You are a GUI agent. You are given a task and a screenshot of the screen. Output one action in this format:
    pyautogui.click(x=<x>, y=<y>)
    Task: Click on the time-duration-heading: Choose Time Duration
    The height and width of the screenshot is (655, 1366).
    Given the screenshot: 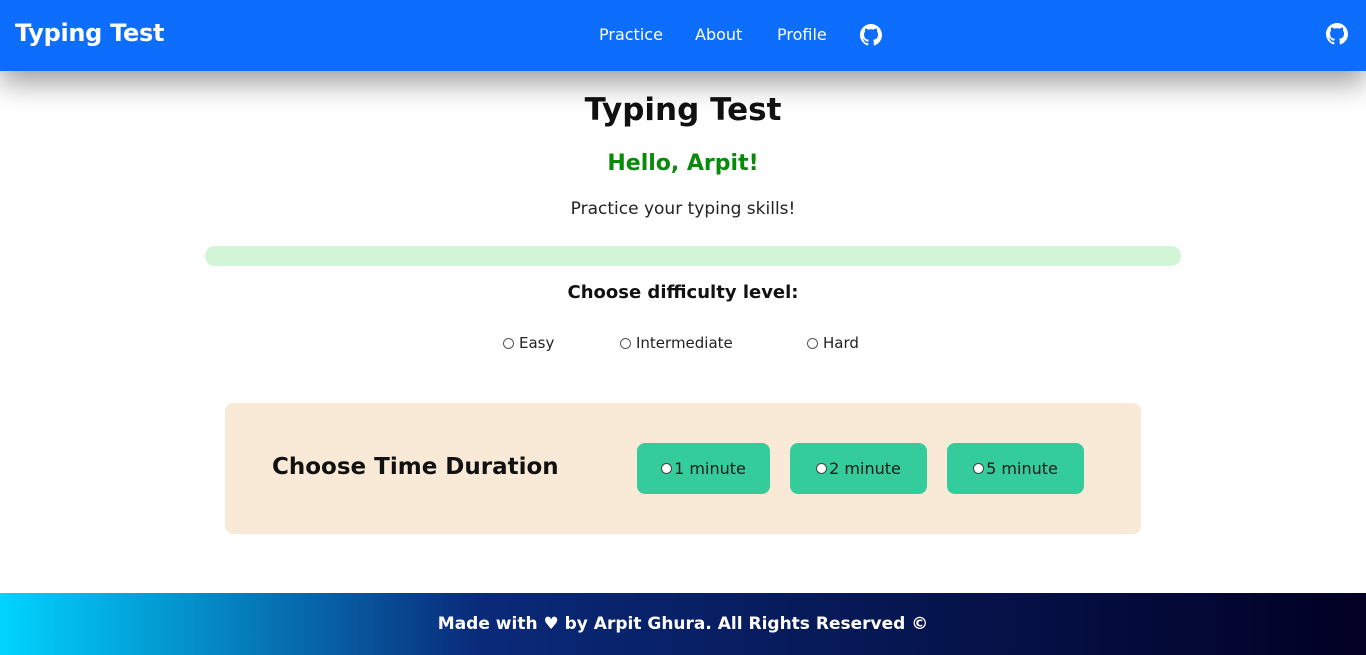 What is the action you would take?
    pyautogui.click(x=415, y=467)
    